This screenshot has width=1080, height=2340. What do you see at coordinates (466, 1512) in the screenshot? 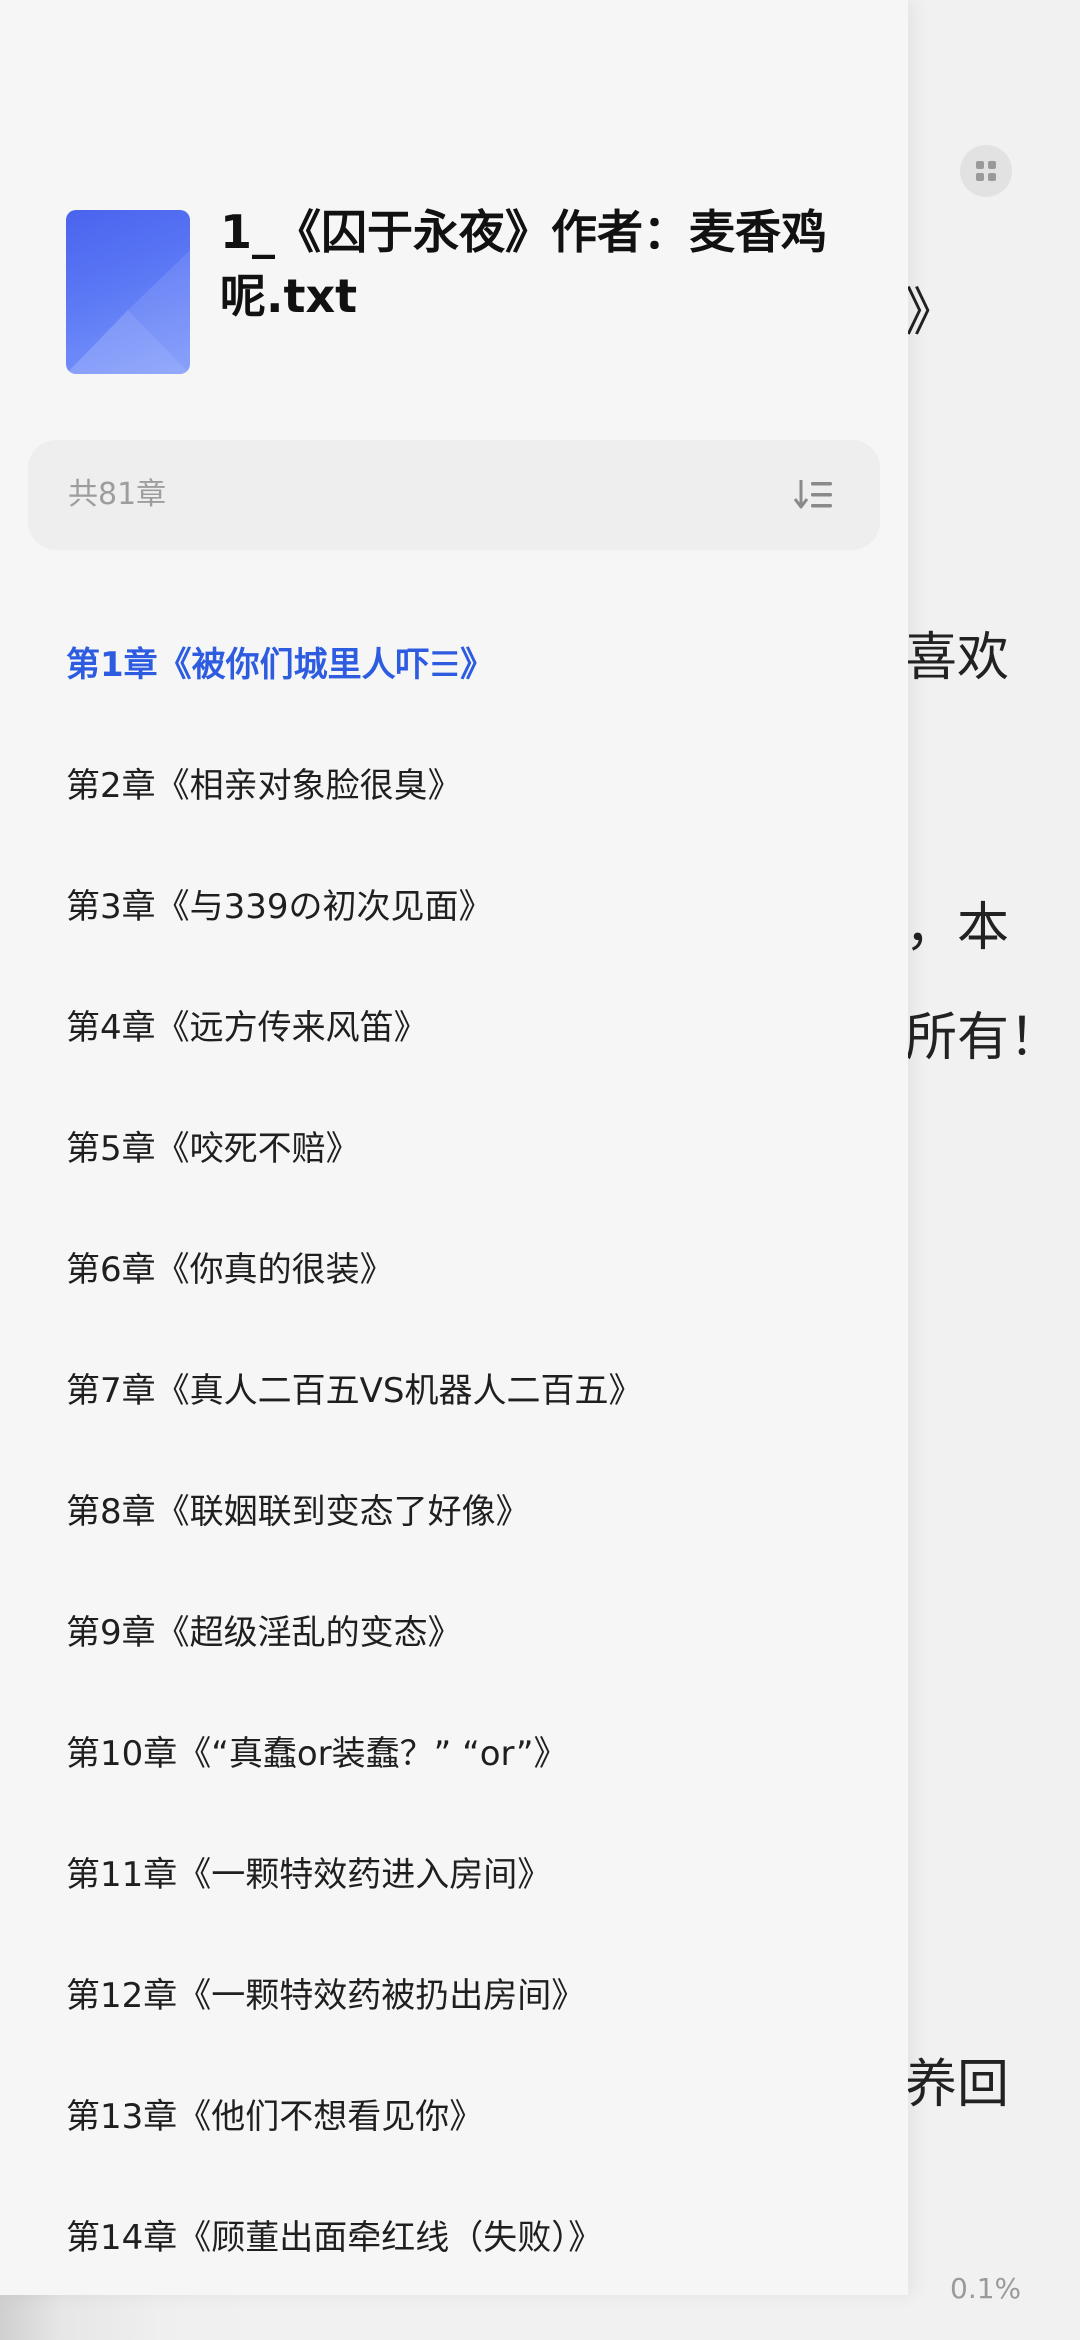
I see `chapter-item: 第8章《联姻联到变态了好像》` at bounding box center [466, 1512].